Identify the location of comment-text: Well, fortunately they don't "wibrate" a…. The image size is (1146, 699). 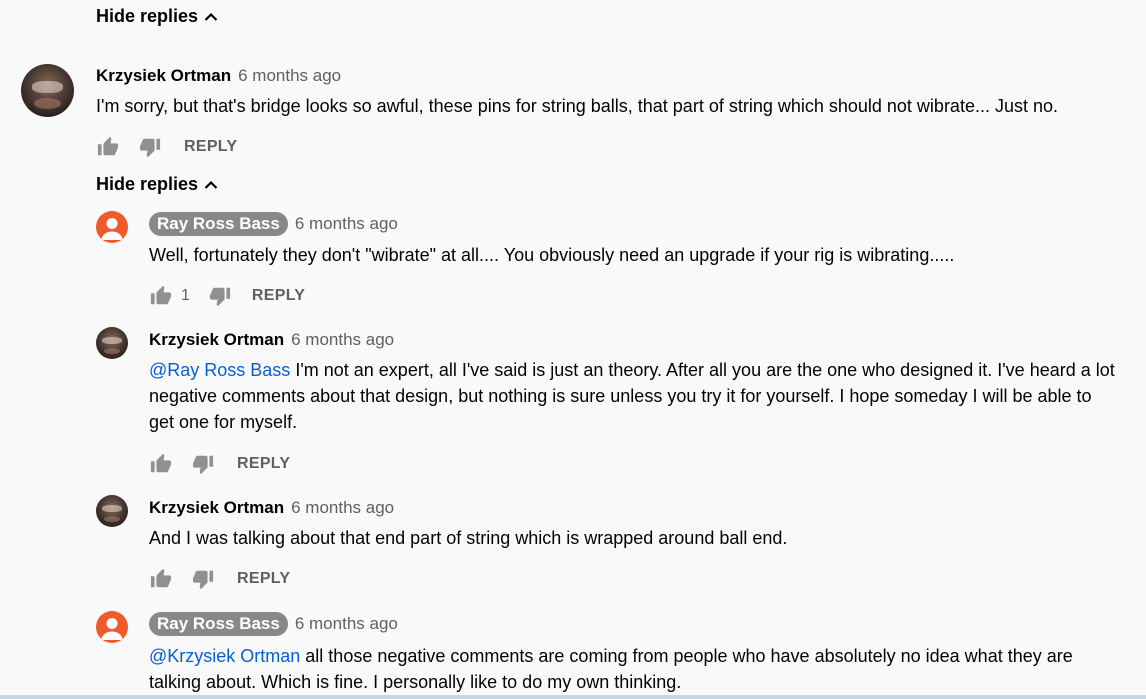
(552, 255).